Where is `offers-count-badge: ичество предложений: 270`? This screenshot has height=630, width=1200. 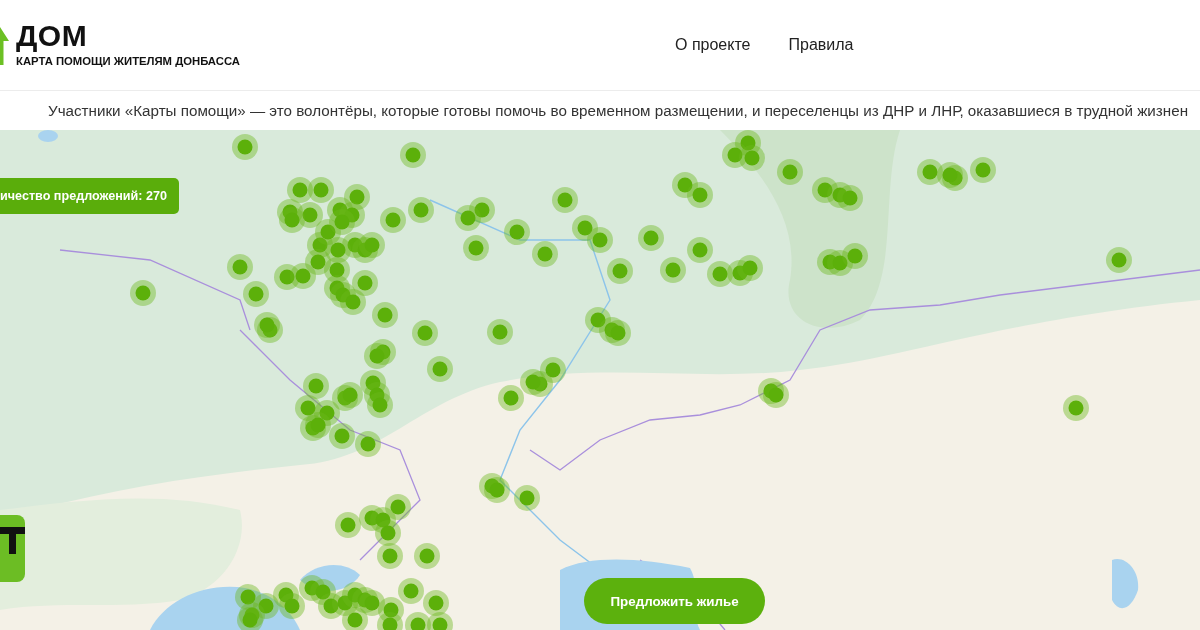
offers-count-badge: ичество предложений: 270 is located at coordinates (90, 196).